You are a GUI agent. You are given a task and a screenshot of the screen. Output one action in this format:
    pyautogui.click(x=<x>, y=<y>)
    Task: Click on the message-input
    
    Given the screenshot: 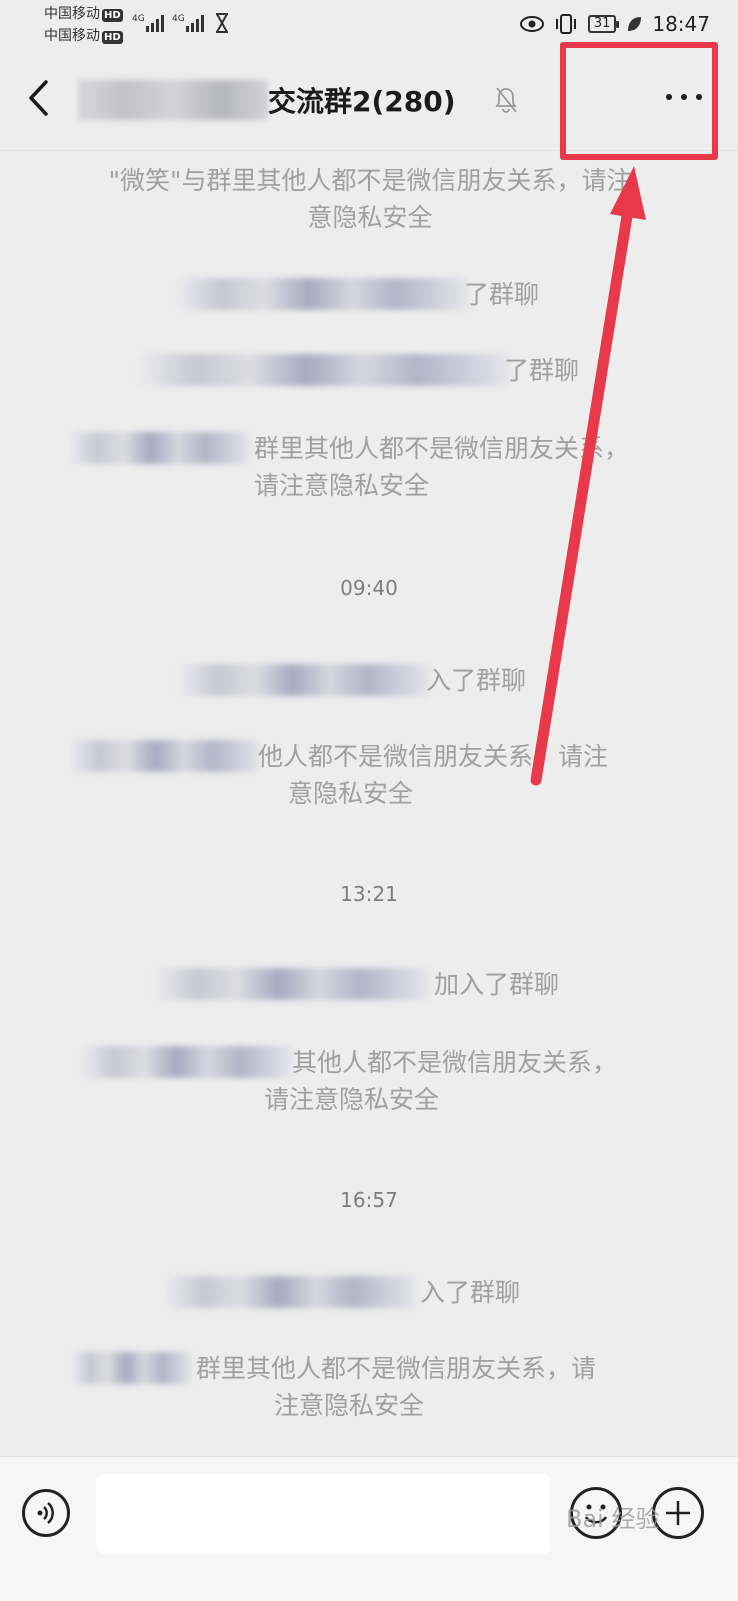 What is the action you would take?
    pyautogui.click(x=323, y=1514)
    